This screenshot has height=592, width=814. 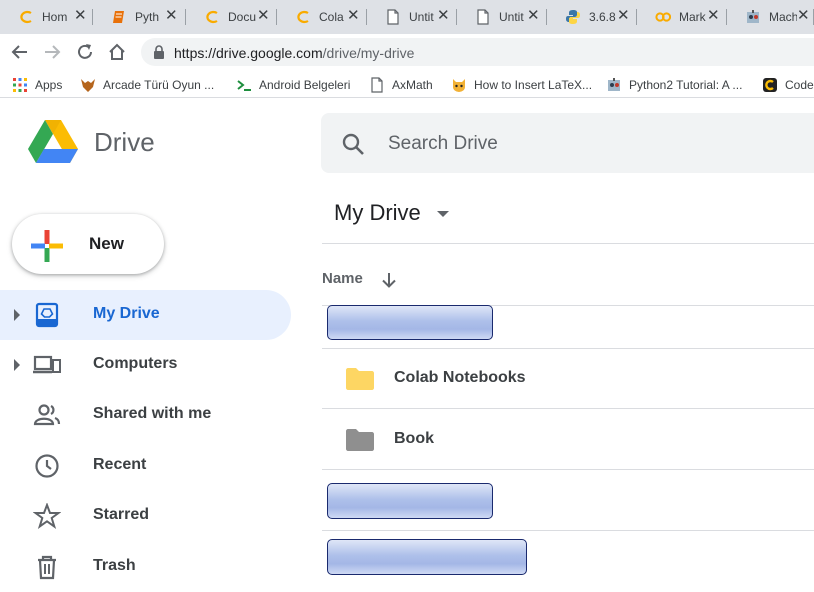 I want to click on computers-icon, so click(x=47, y=364).